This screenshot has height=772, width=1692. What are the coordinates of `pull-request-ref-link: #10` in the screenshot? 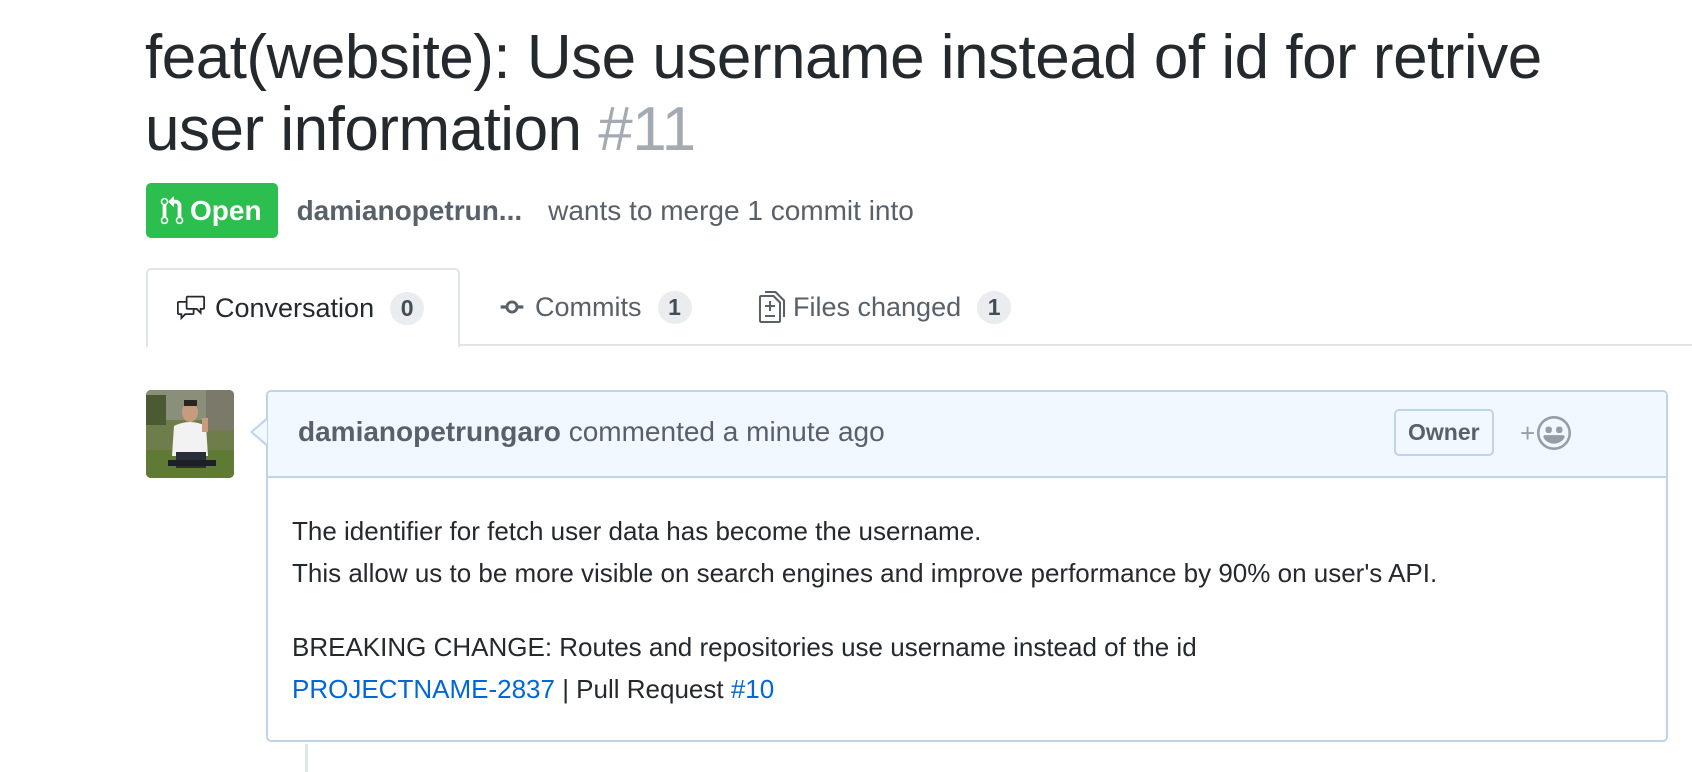 It's located at (752, 689).